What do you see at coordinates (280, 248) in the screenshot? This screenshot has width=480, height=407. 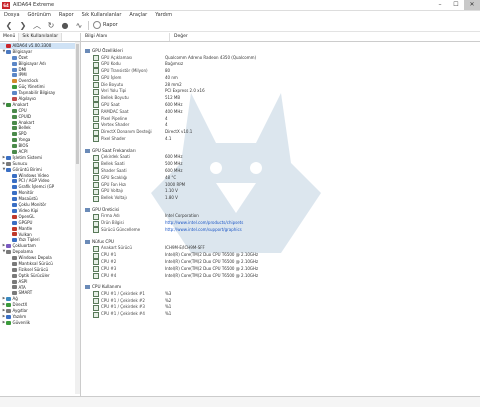 I see `detail-row: Anakart Sürücü ICH9M-E/ICH9M-SFF` at bounding box center [280, 248].